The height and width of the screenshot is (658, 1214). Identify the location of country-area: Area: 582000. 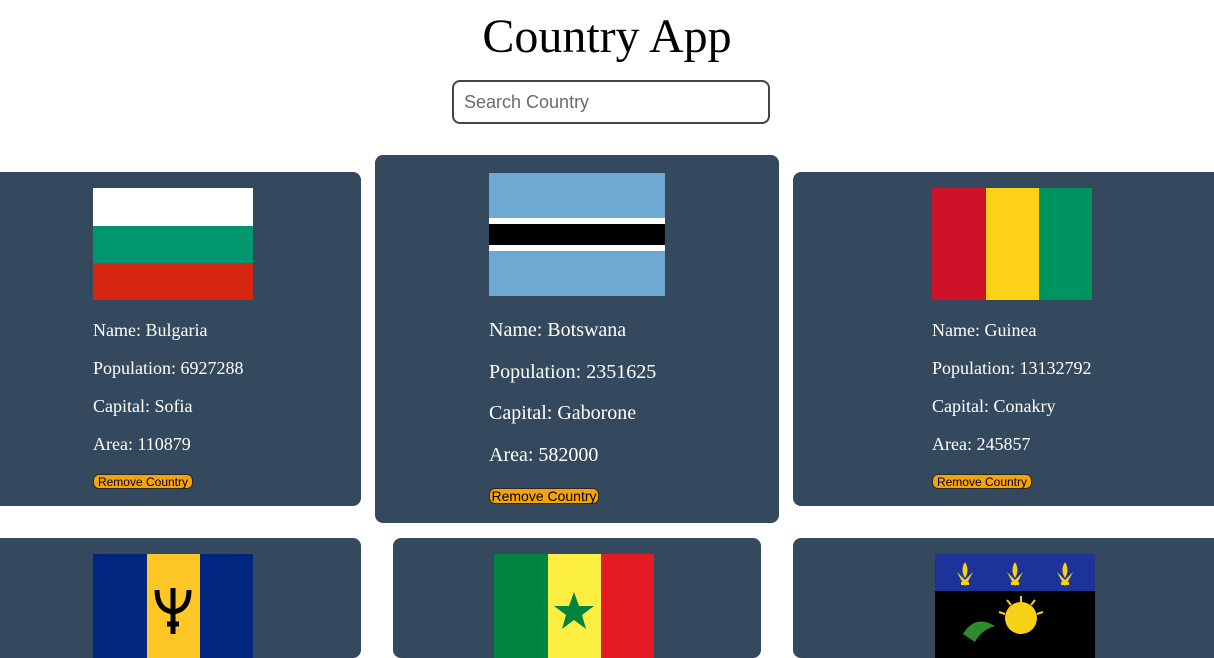
(544, 455).